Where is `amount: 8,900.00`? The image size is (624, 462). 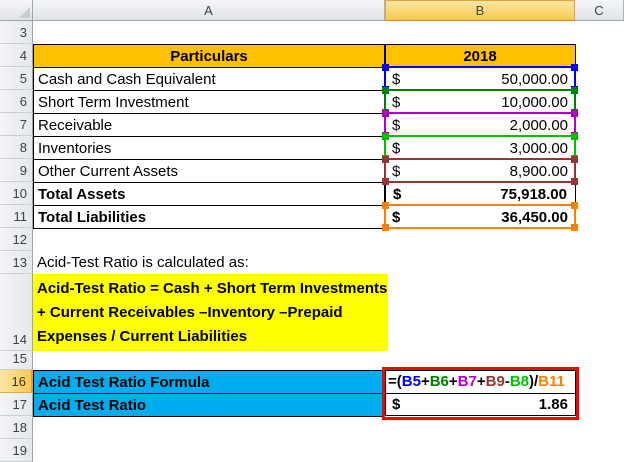
amount: 8,900.00 is located at coordinates (538, 171).